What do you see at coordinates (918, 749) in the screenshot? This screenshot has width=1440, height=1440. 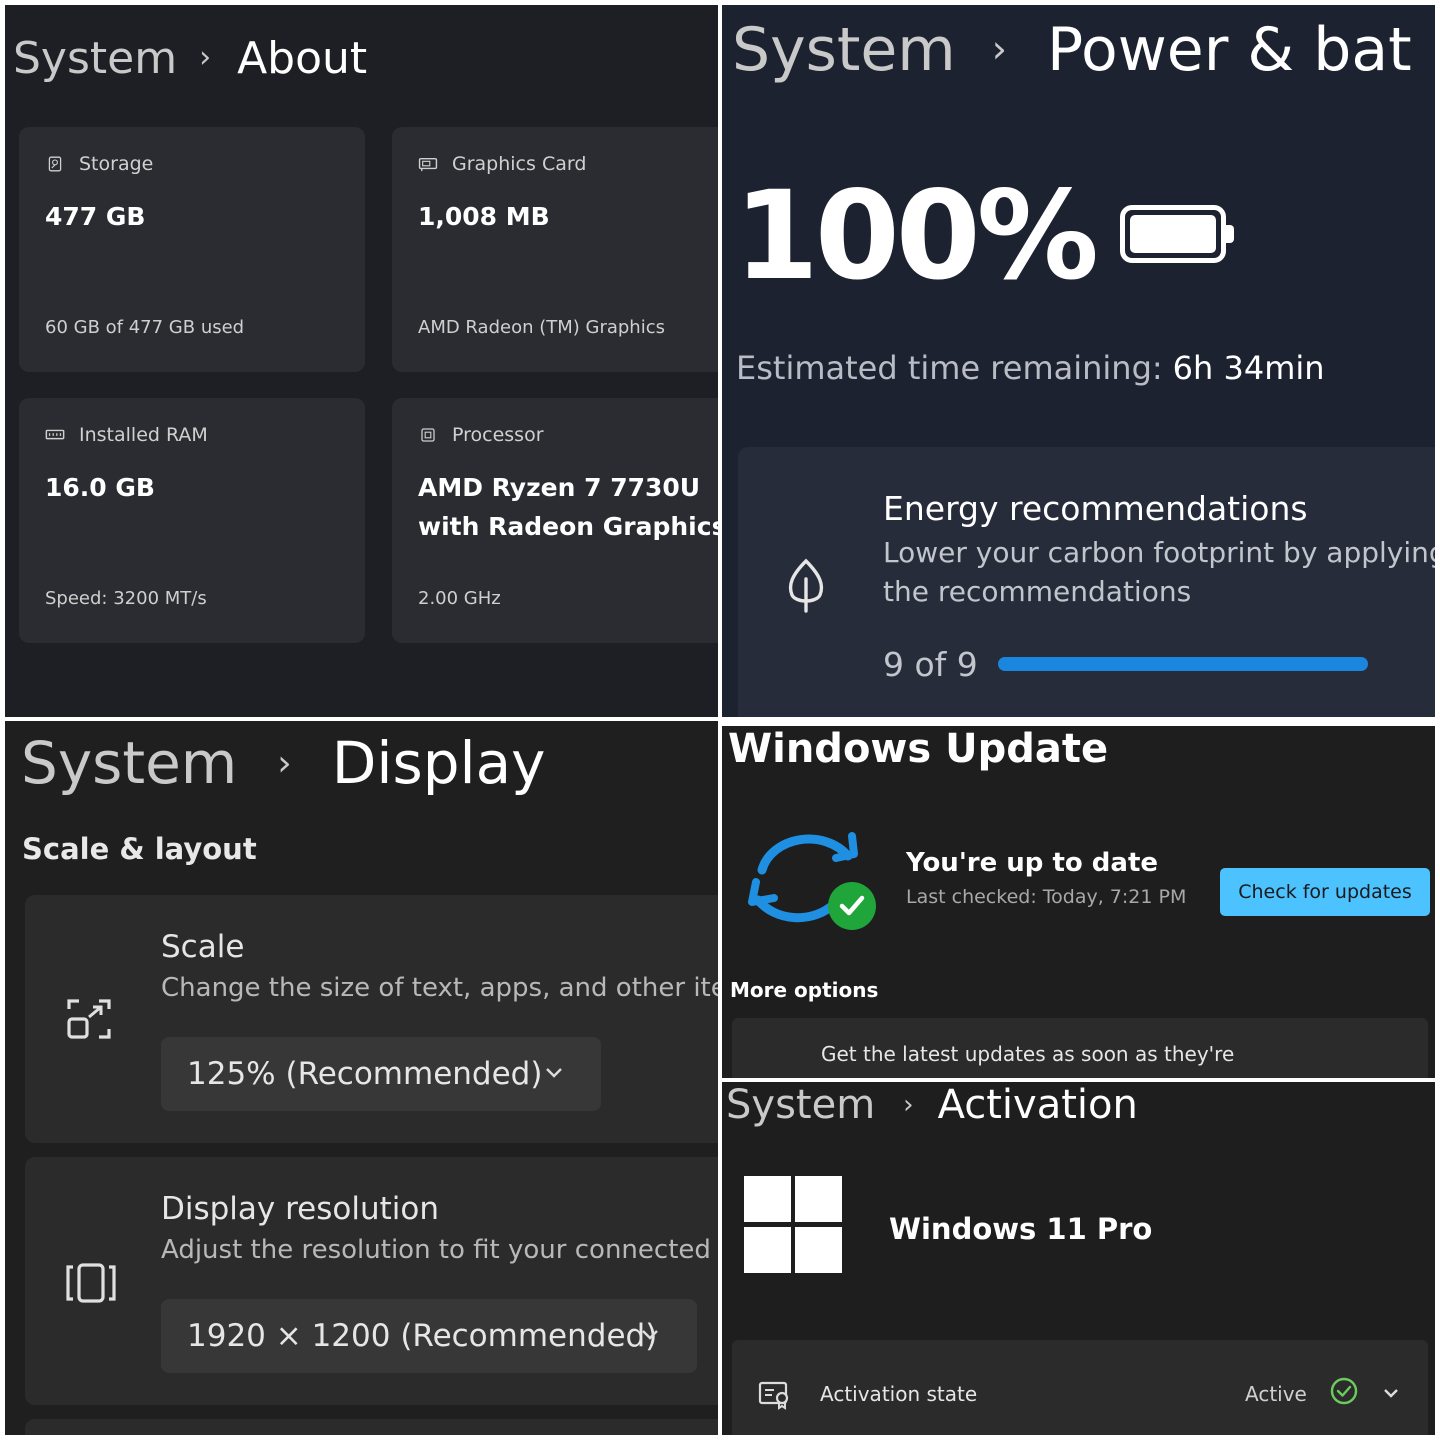 I see `page-title: Windows Update` at bounding box center [918, 749].